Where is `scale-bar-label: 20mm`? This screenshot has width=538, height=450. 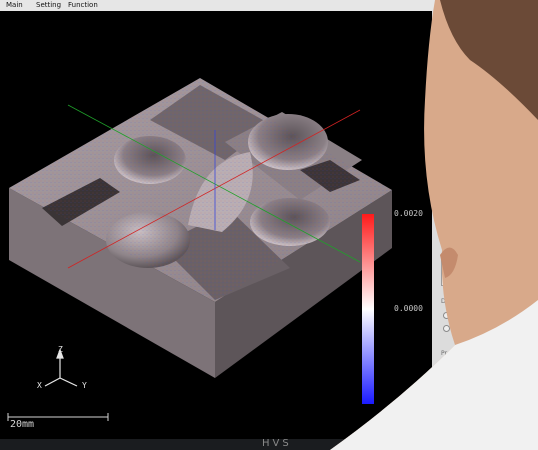
scale-bar-label: 20mm is located at coordinates (22, 424).